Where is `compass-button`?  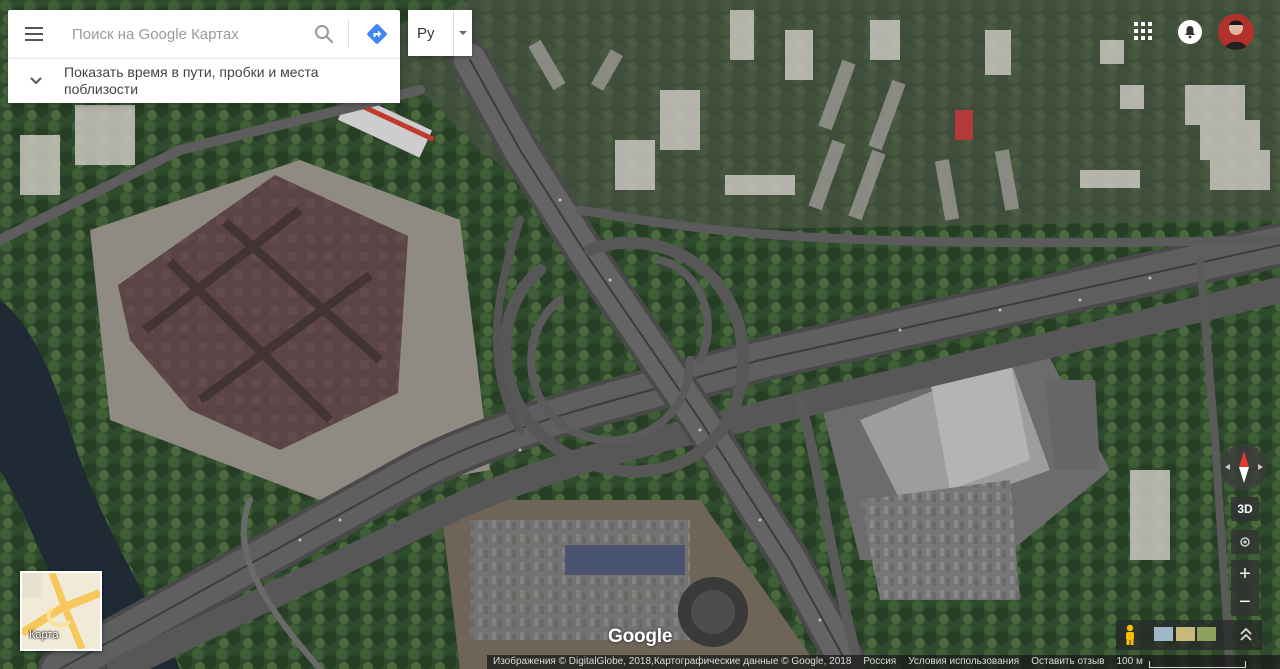 compass-button is located at coordinates (1244, 467).